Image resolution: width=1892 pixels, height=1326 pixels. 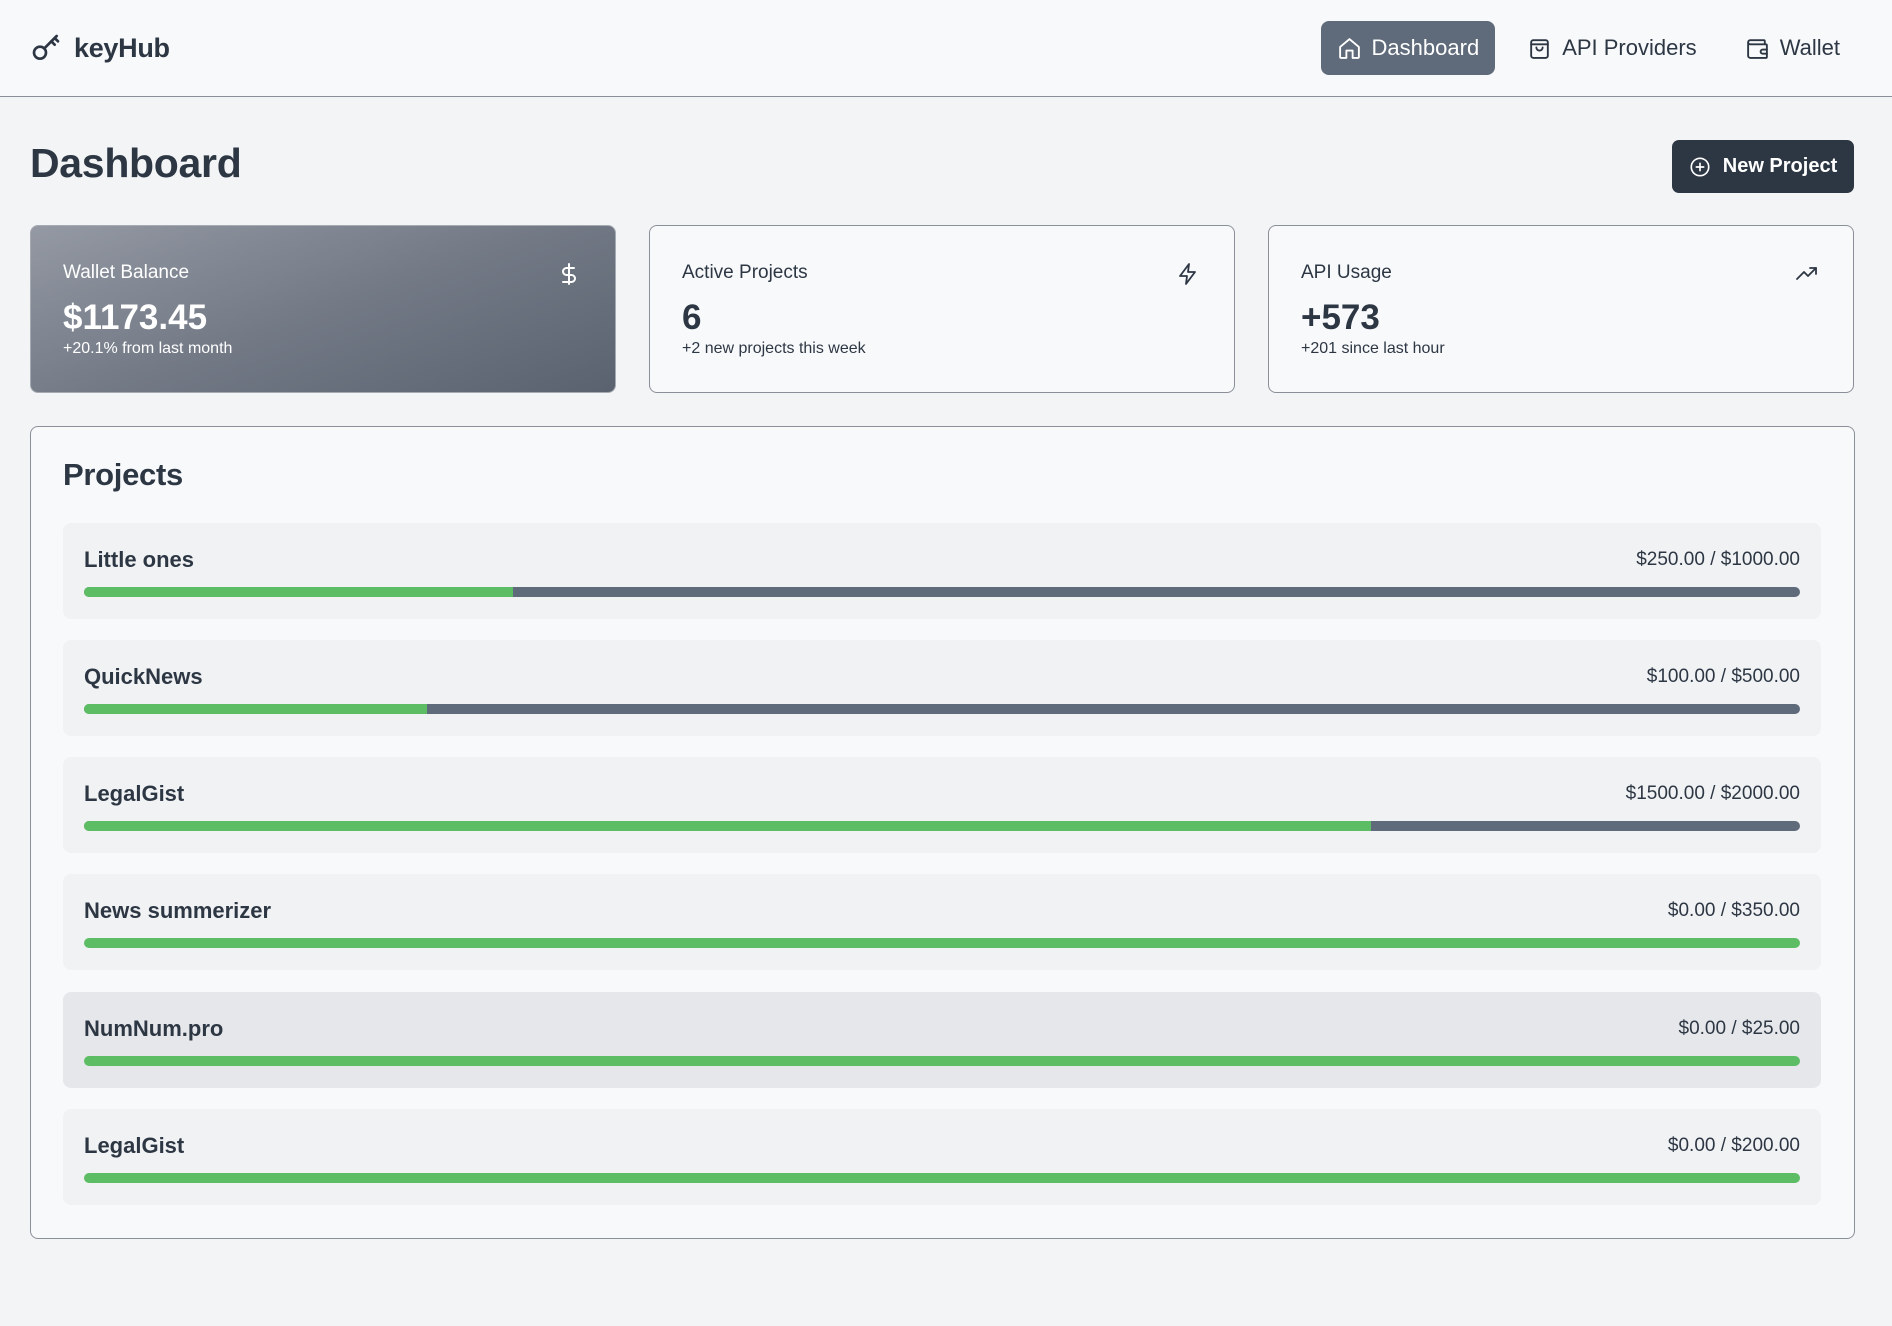 I want to click on card-label: Active Projects, so click(x=745, y=272).